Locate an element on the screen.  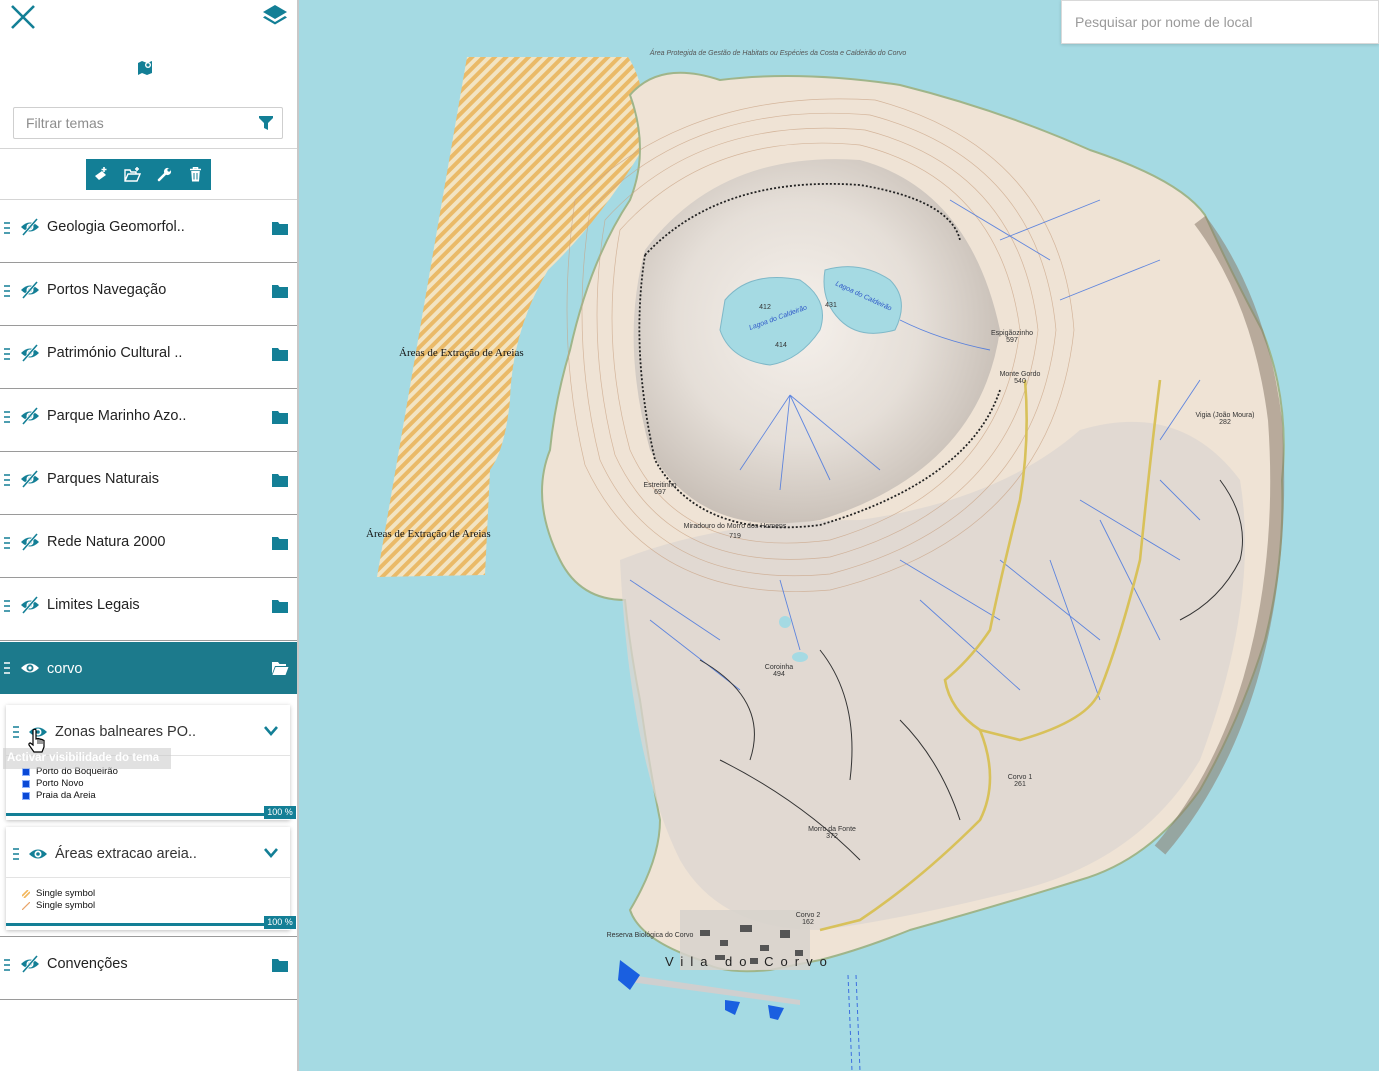
settings-button is located at coordinates (164, 174).